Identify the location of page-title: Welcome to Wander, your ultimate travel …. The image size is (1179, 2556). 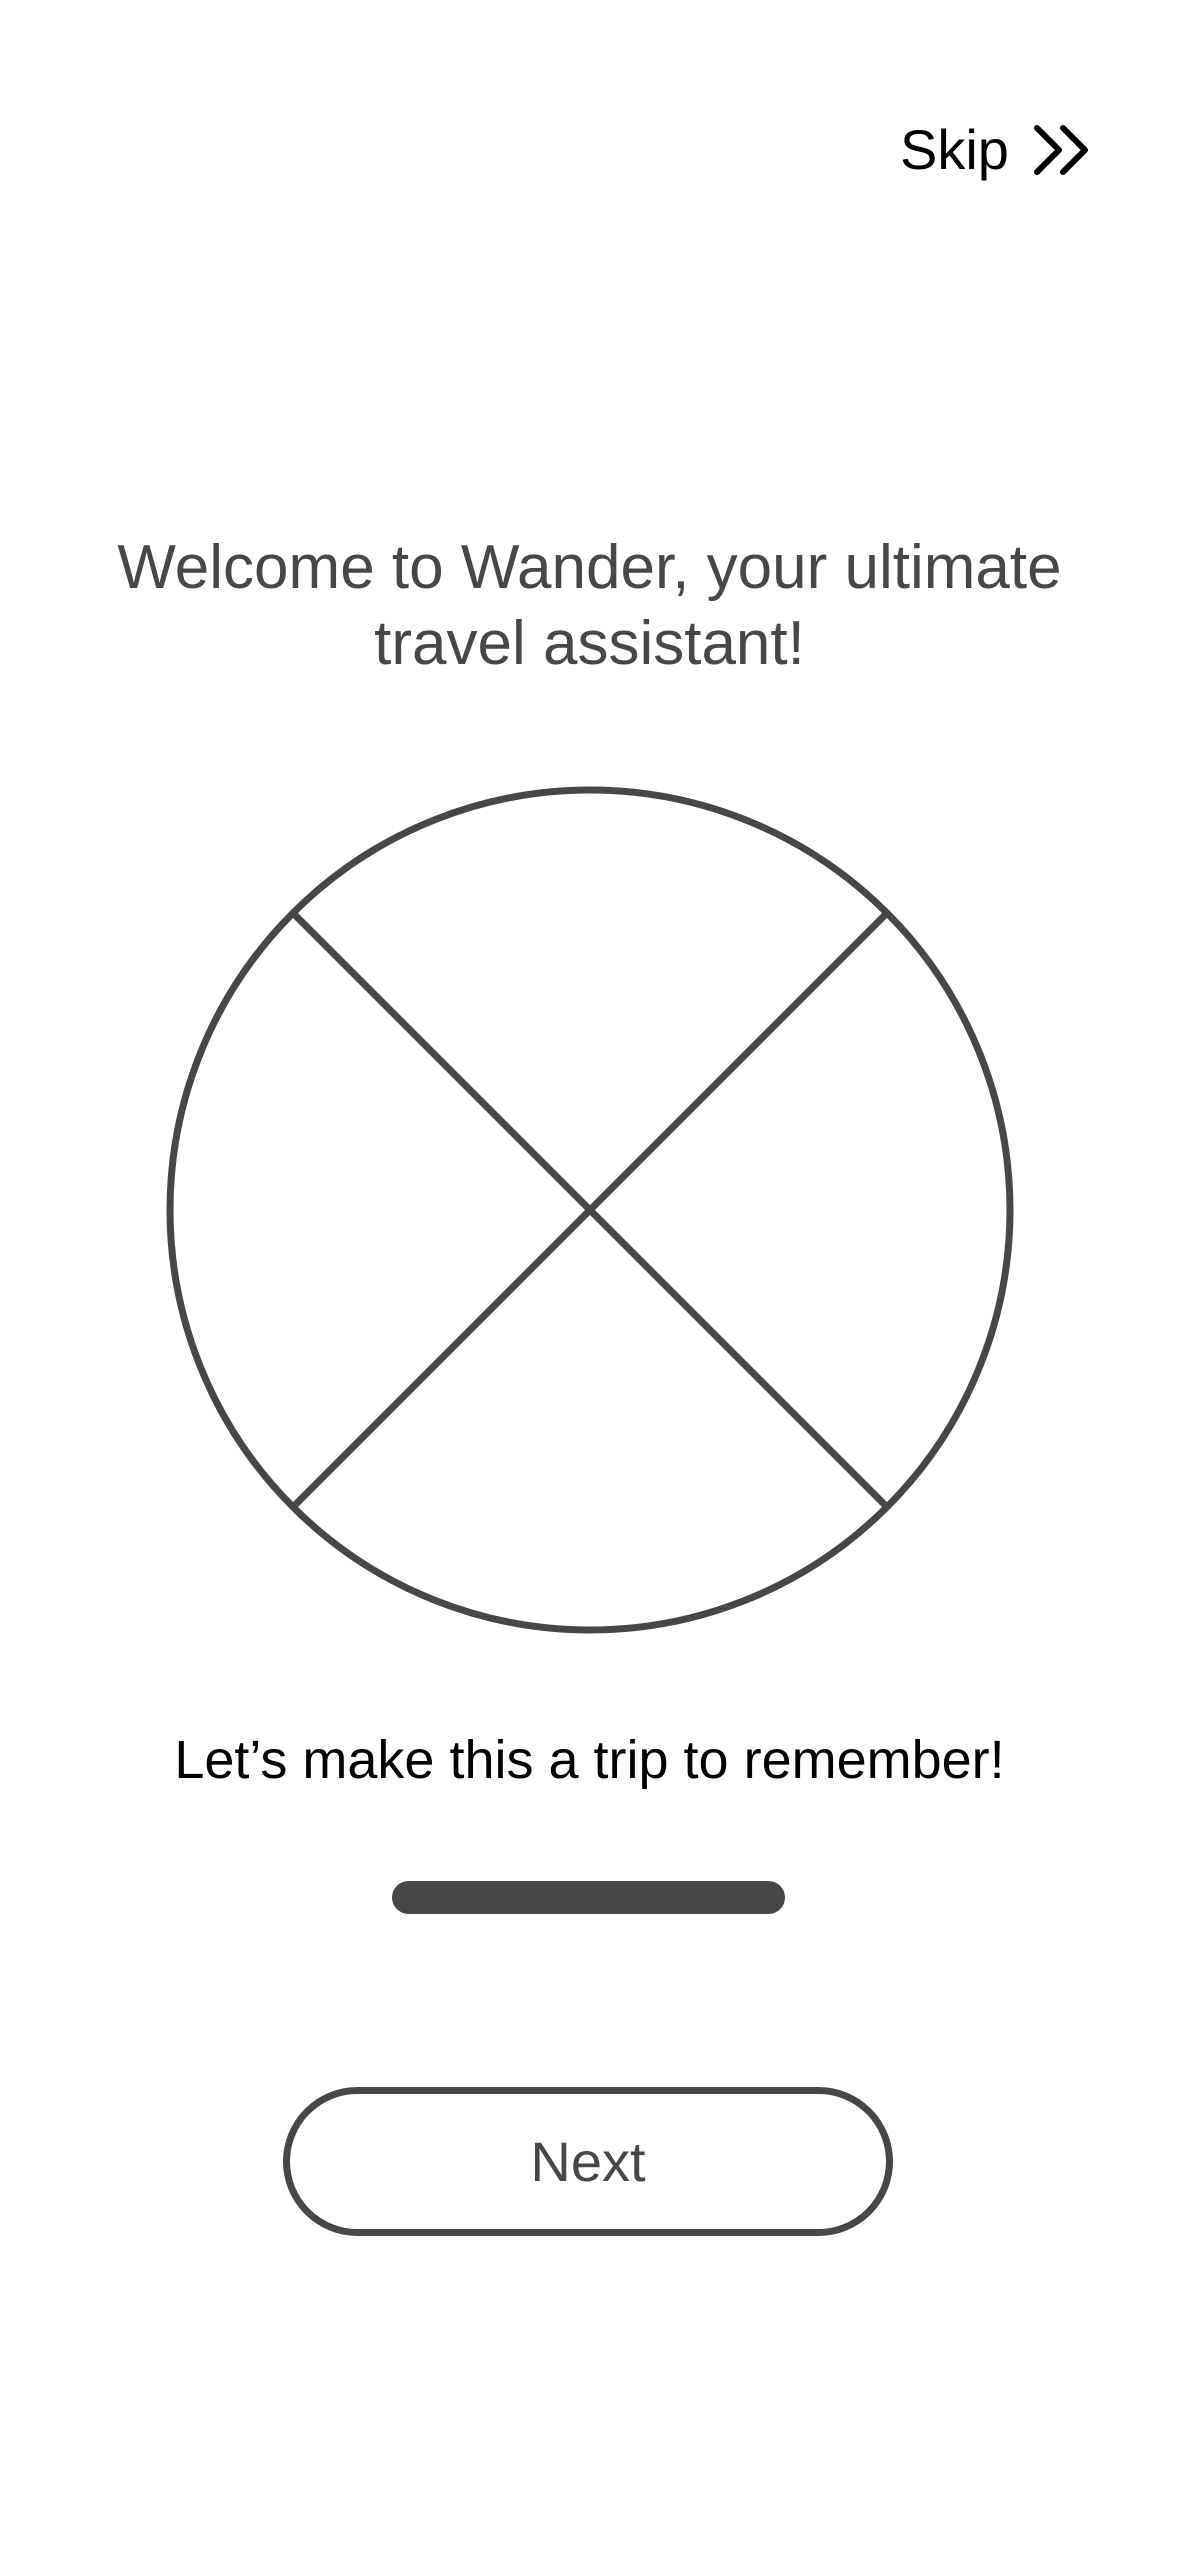
(589, 605).